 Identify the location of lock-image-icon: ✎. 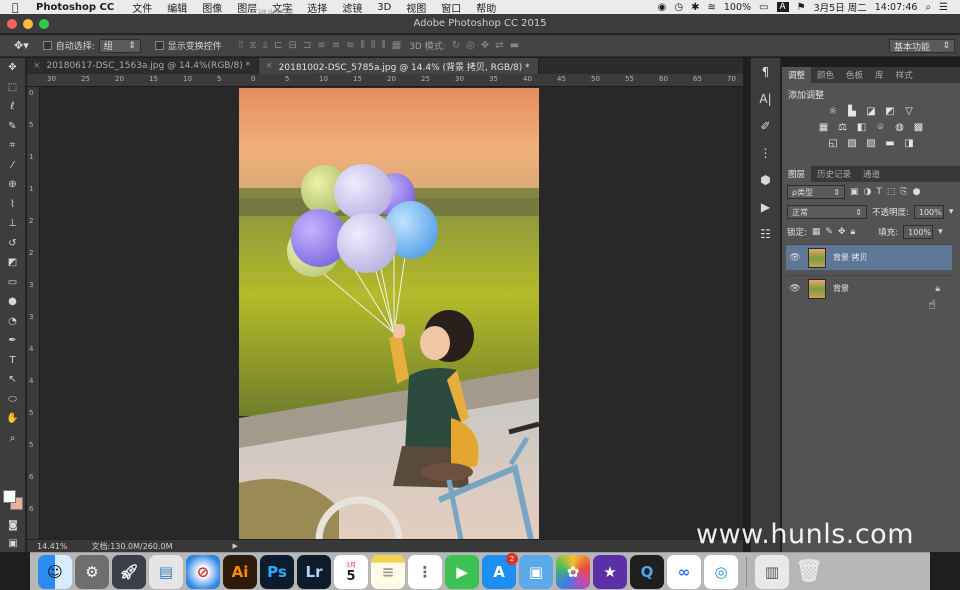
(829, 232).